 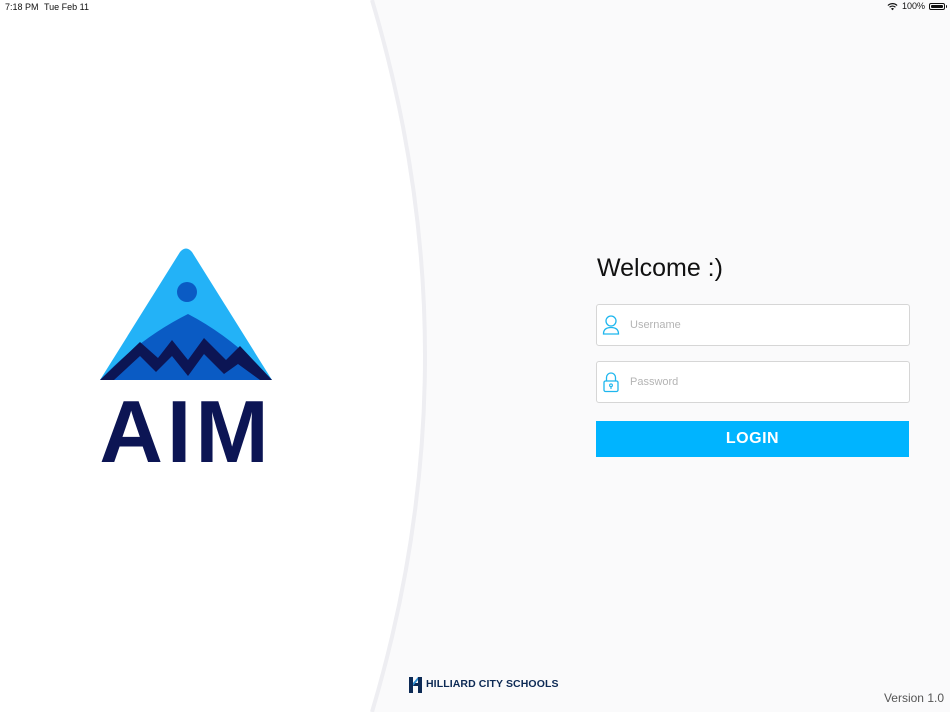 I want to click on login-button: LOGIN, so click(x=752, y=439).